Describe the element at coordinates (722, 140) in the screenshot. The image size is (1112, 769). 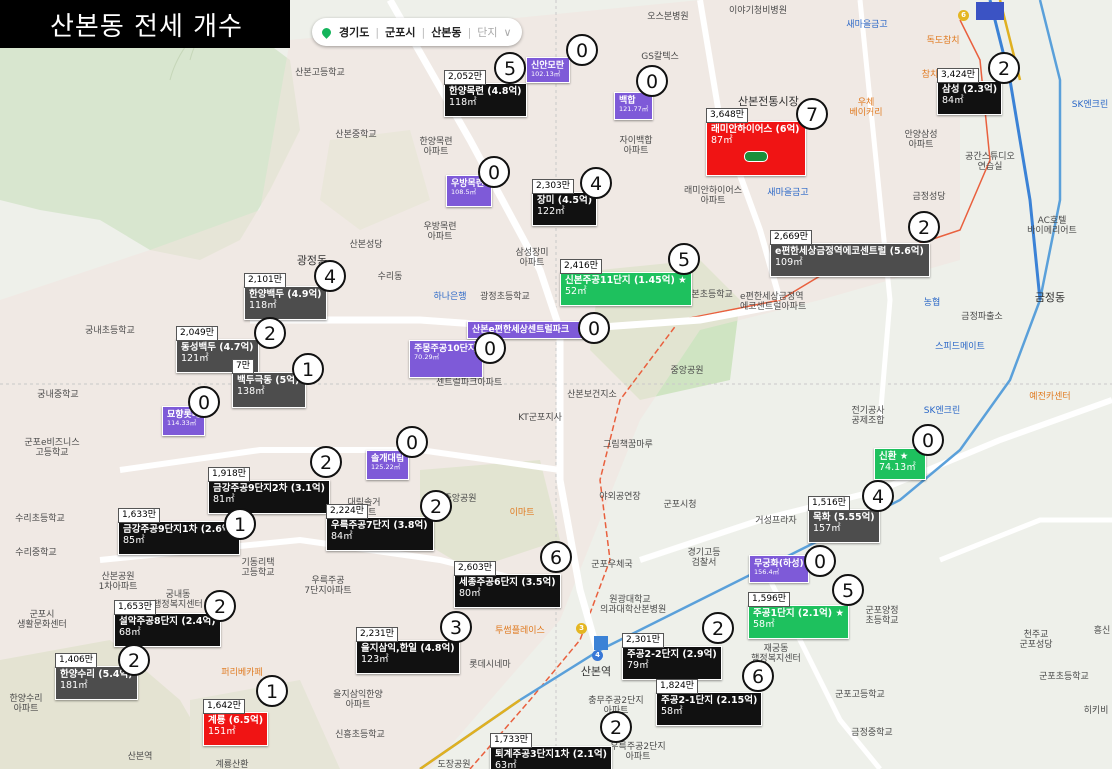
I see `listing-area: 87㎡` at that location.